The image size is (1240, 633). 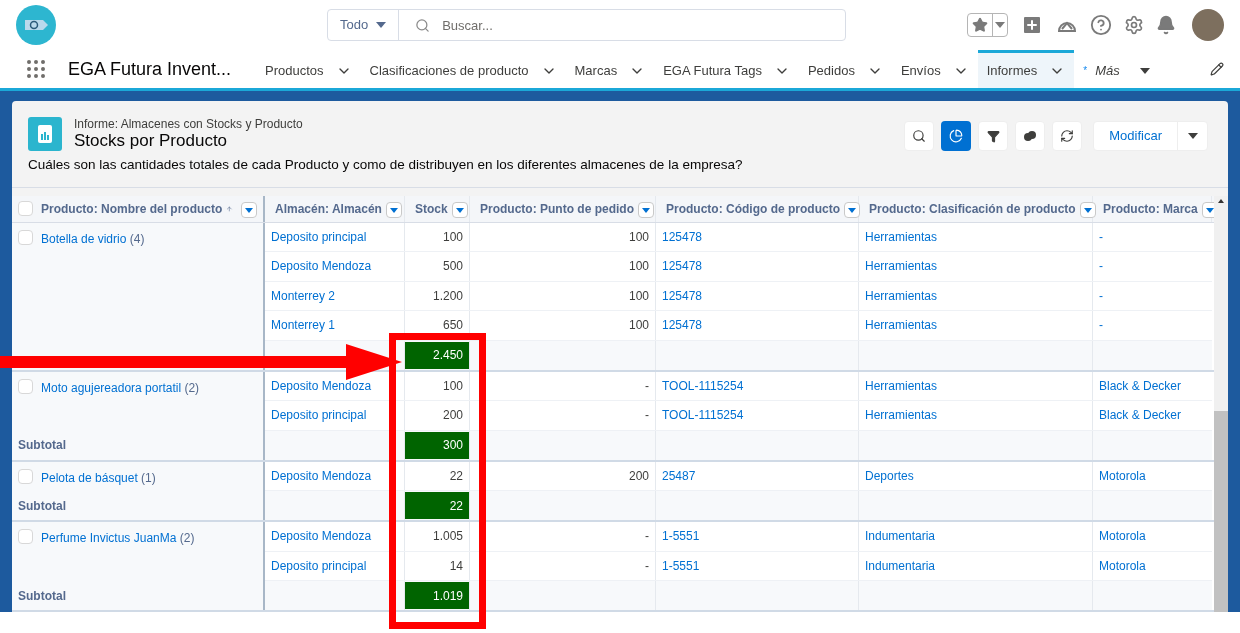 What do you see at coordinates (132, 208) in the screenshot?
I see `column-header: Producto: Nombre del producto` at bounding box center [132, 208].